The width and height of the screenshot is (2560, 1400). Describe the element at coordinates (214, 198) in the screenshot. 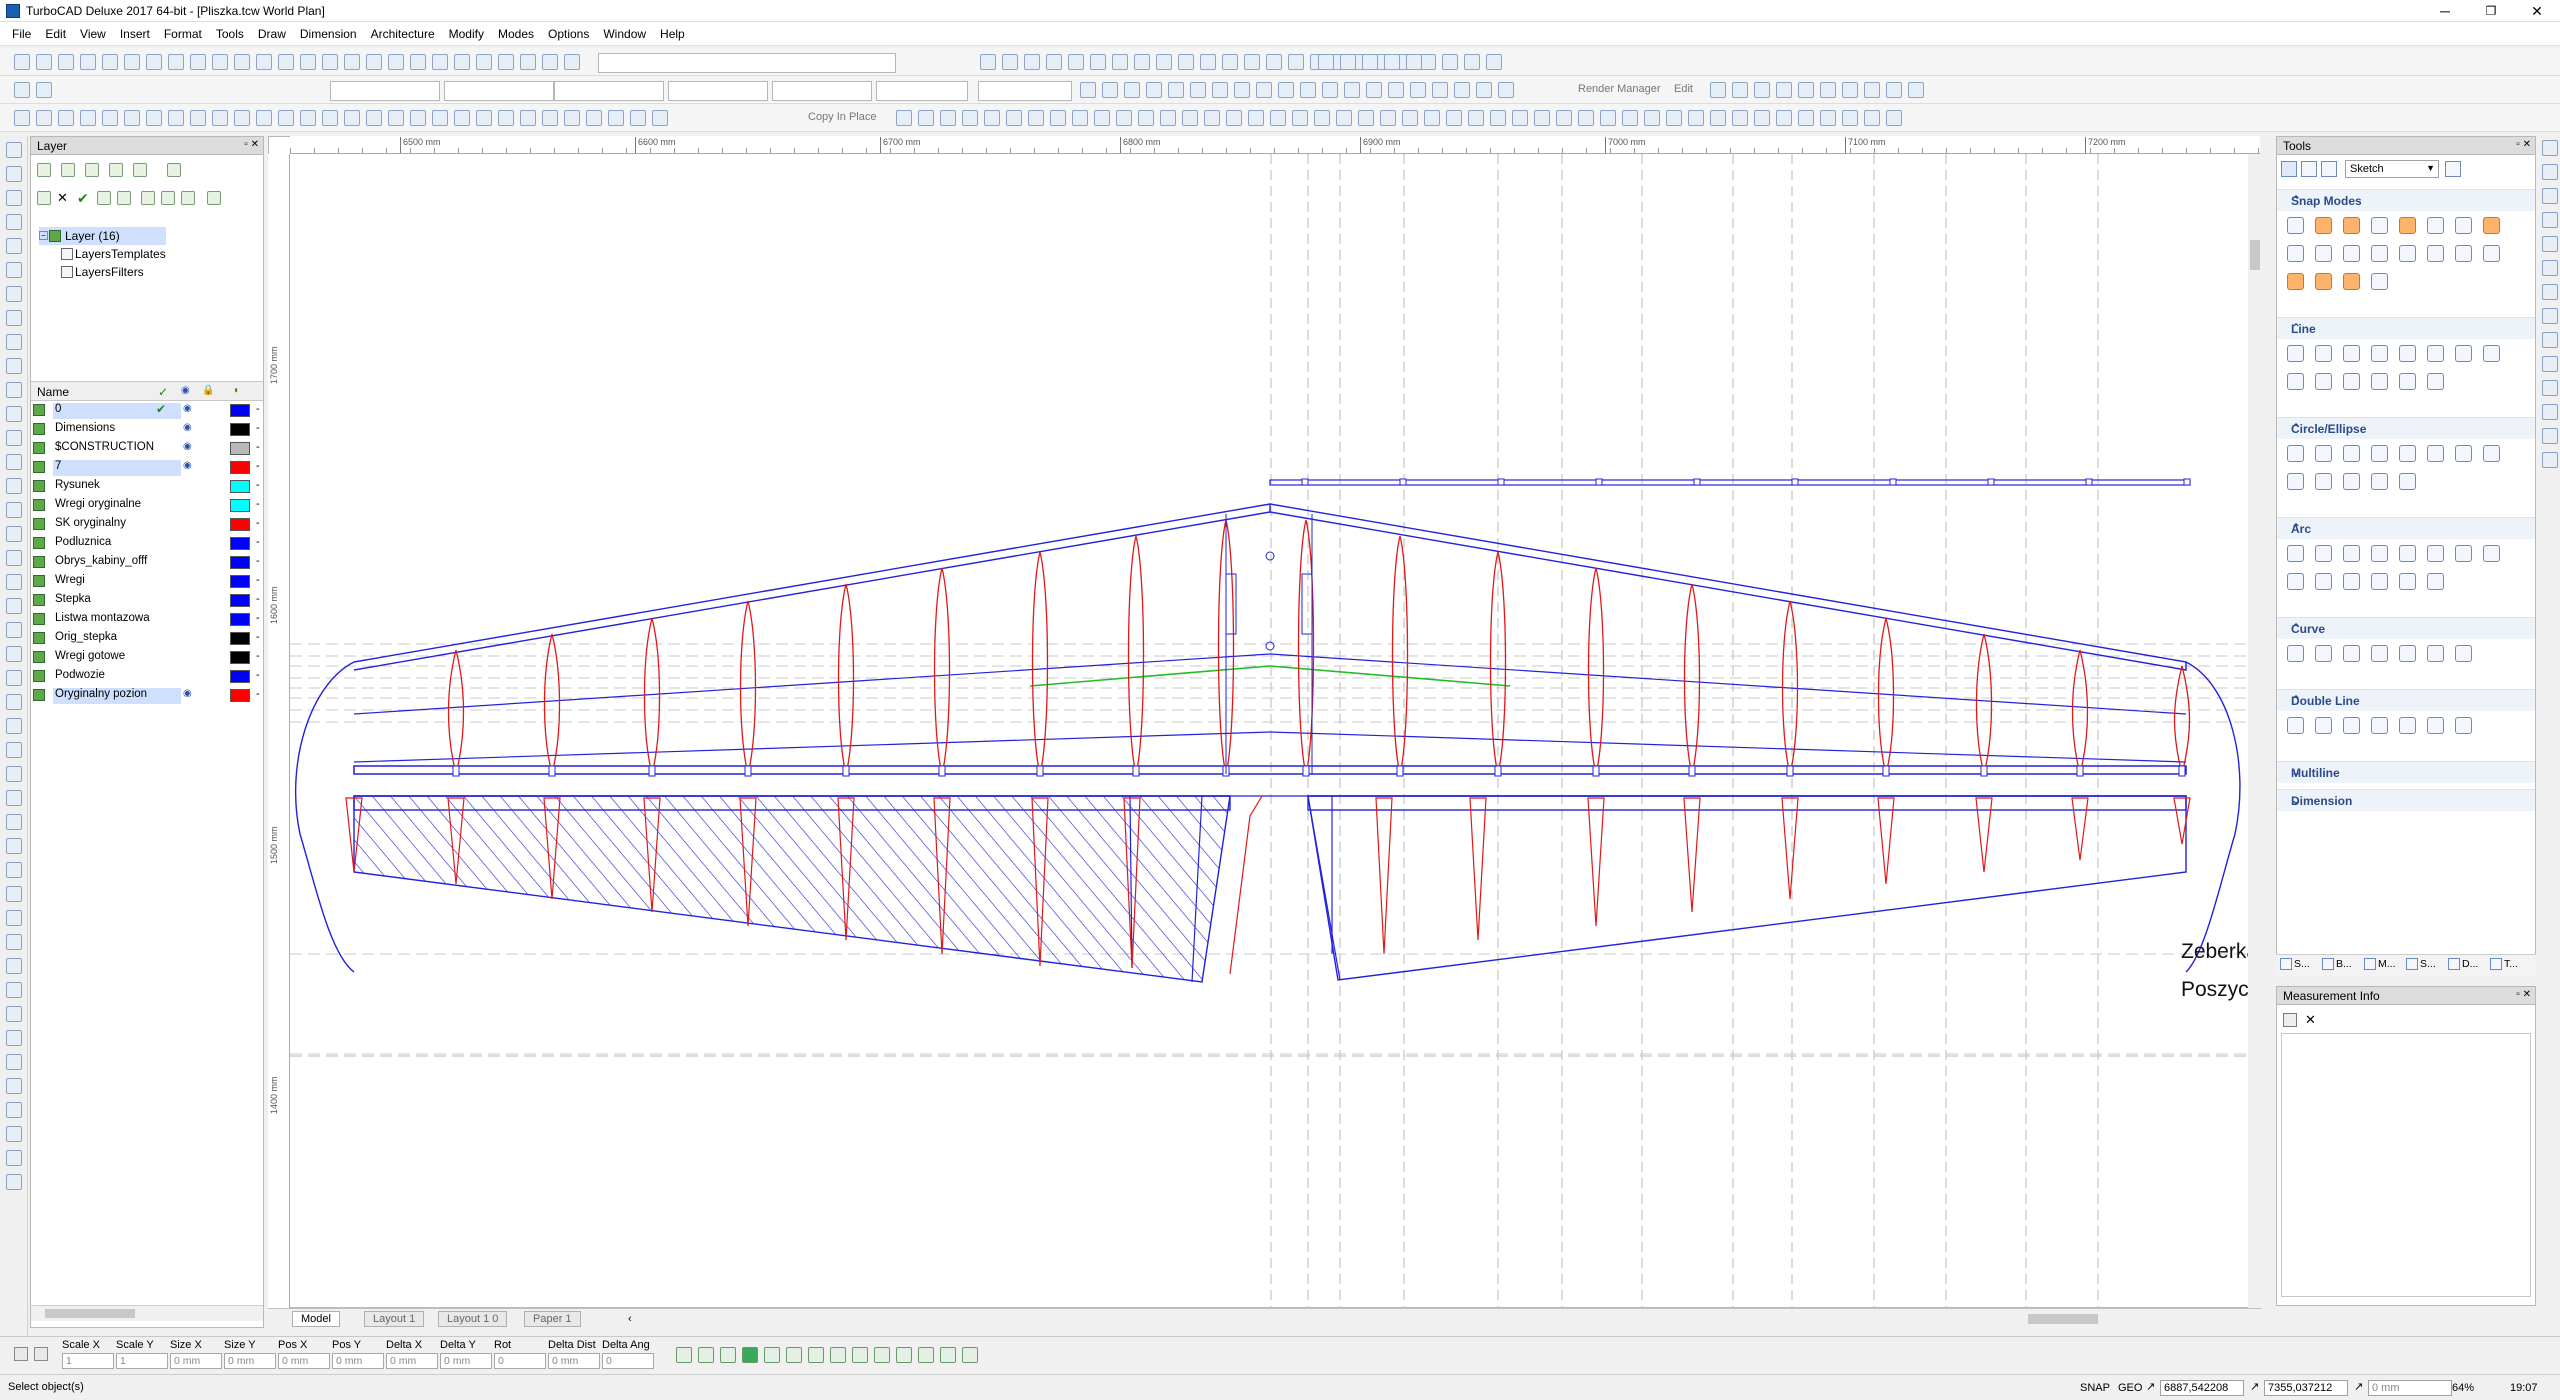

I see `layer-light-icon` at that location.